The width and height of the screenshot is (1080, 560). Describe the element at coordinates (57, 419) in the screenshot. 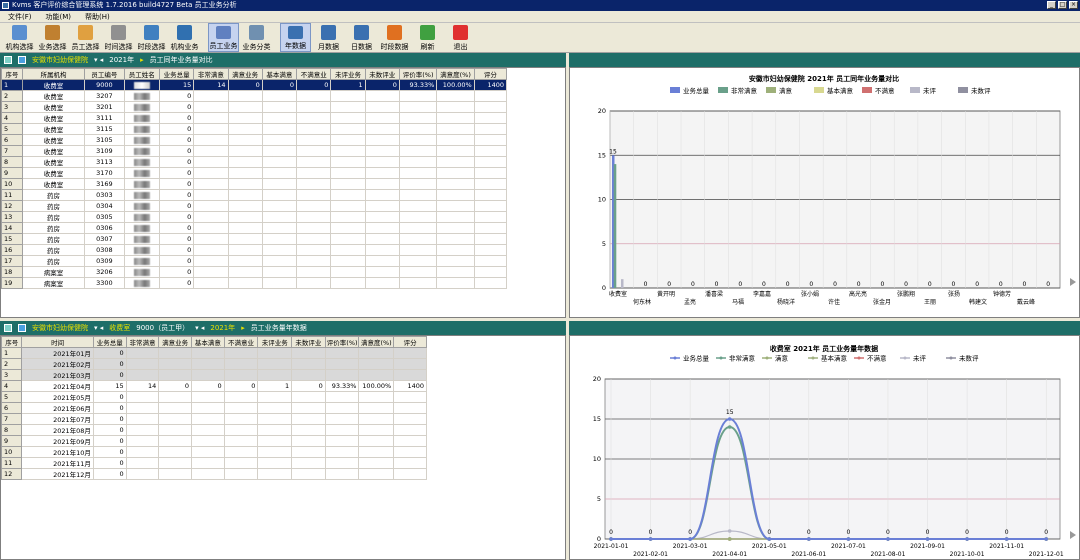

I see `table-cell: 2021年07月` at that location.